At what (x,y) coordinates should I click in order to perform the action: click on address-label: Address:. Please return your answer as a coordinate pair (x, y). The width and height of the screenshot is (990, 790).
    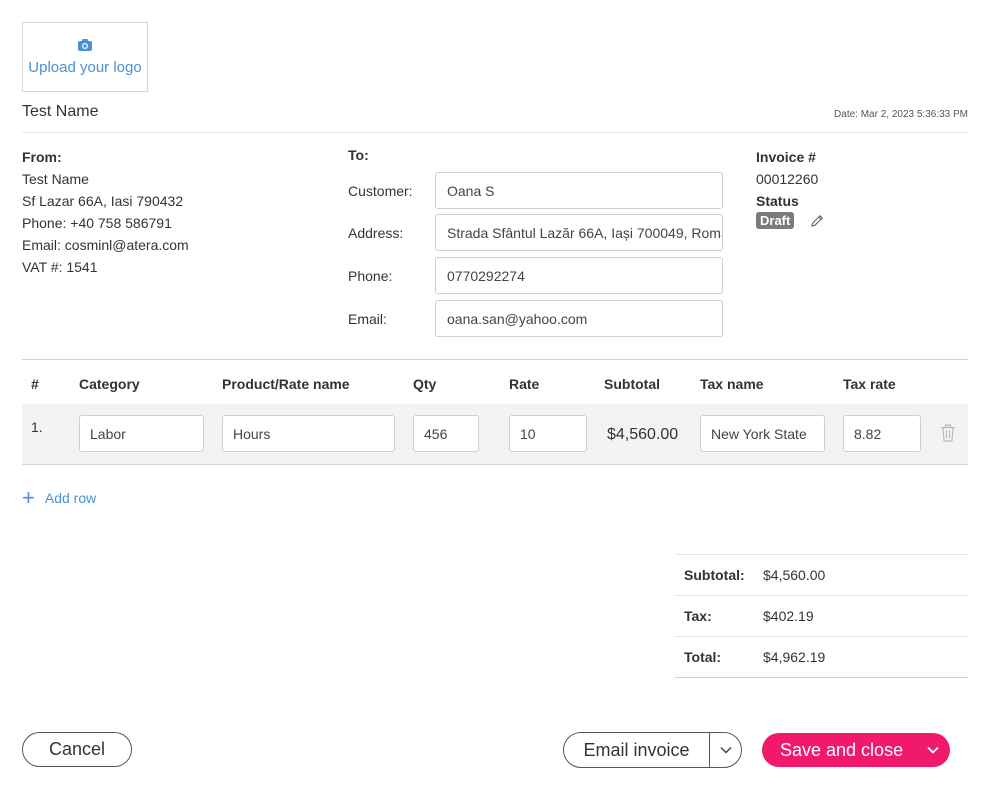
    Looking at the image, I should click on (376, 232).